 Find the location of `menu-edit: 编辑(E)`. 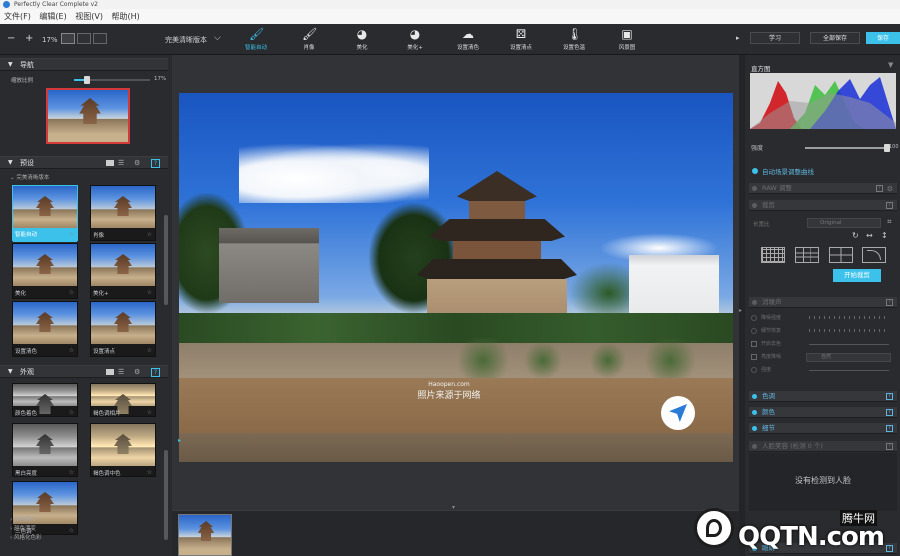

menu-edit: 编辑(E) is located at coordinates (52, 16).